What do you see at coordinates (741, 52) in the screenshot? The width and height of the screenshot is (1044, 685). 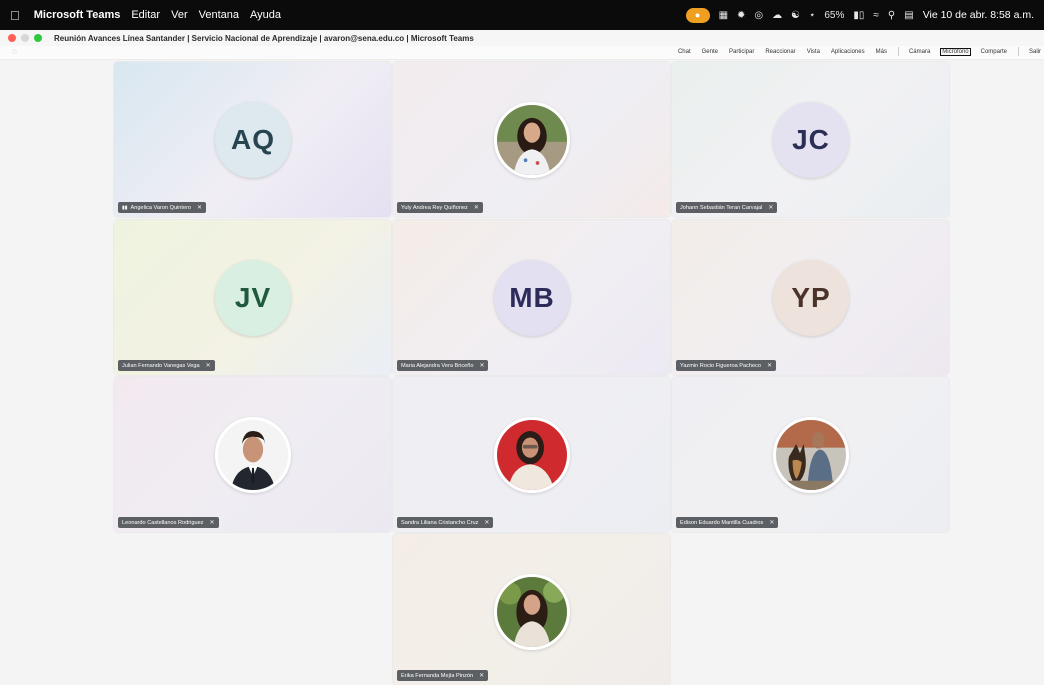 I see `participate-button: Participar` at bounding box center [741, 52].